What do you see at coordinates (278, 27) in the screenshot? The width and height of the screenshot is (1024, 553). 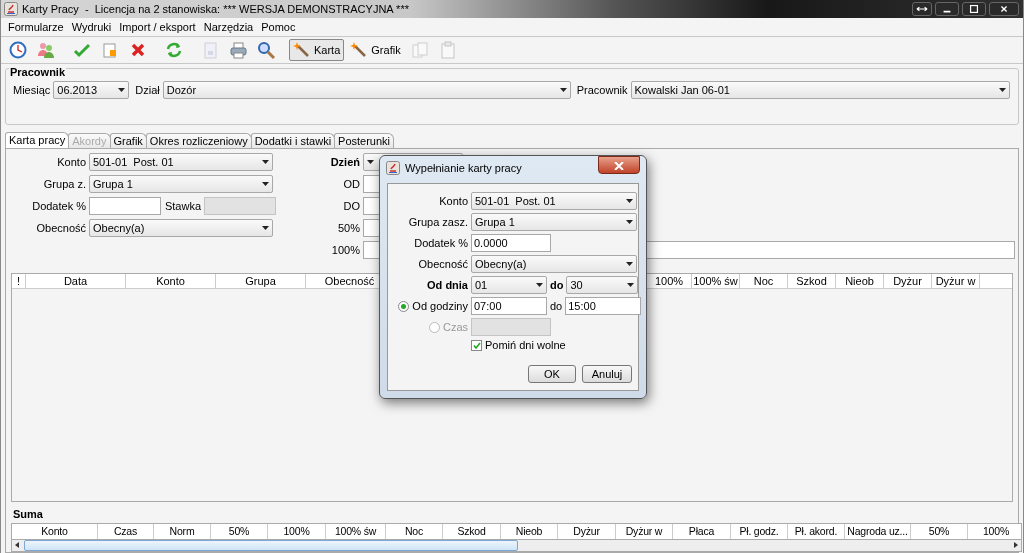 I see `menu-item: Pomoc` at bounding box center [278, 27].